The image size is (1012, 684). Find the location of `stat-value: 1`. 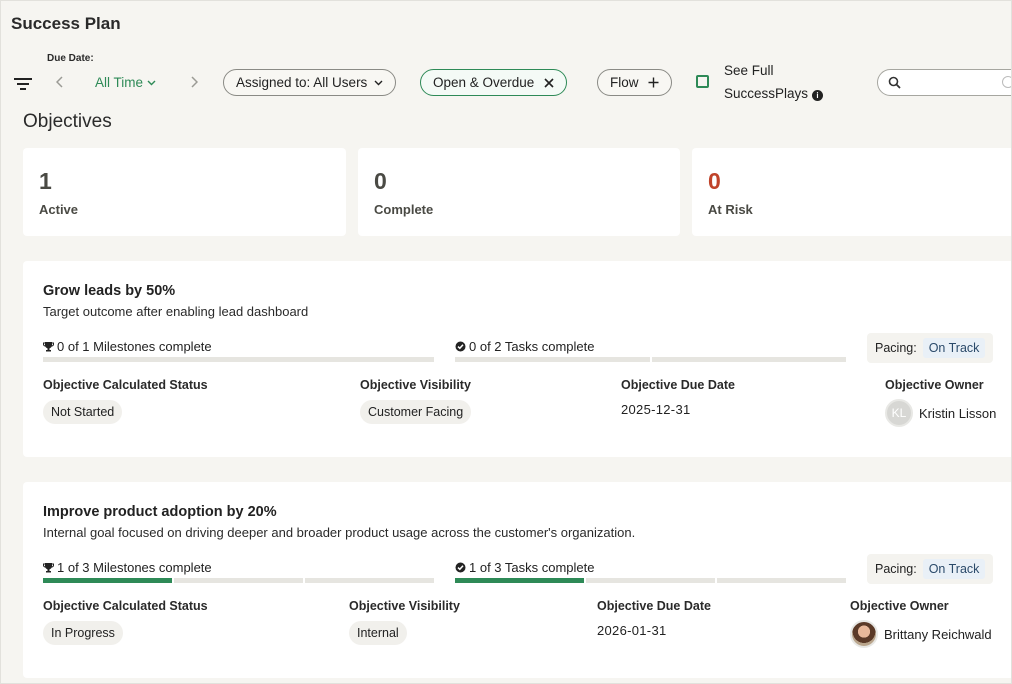

stat-value: 1 is located at coordinates (45, 181).